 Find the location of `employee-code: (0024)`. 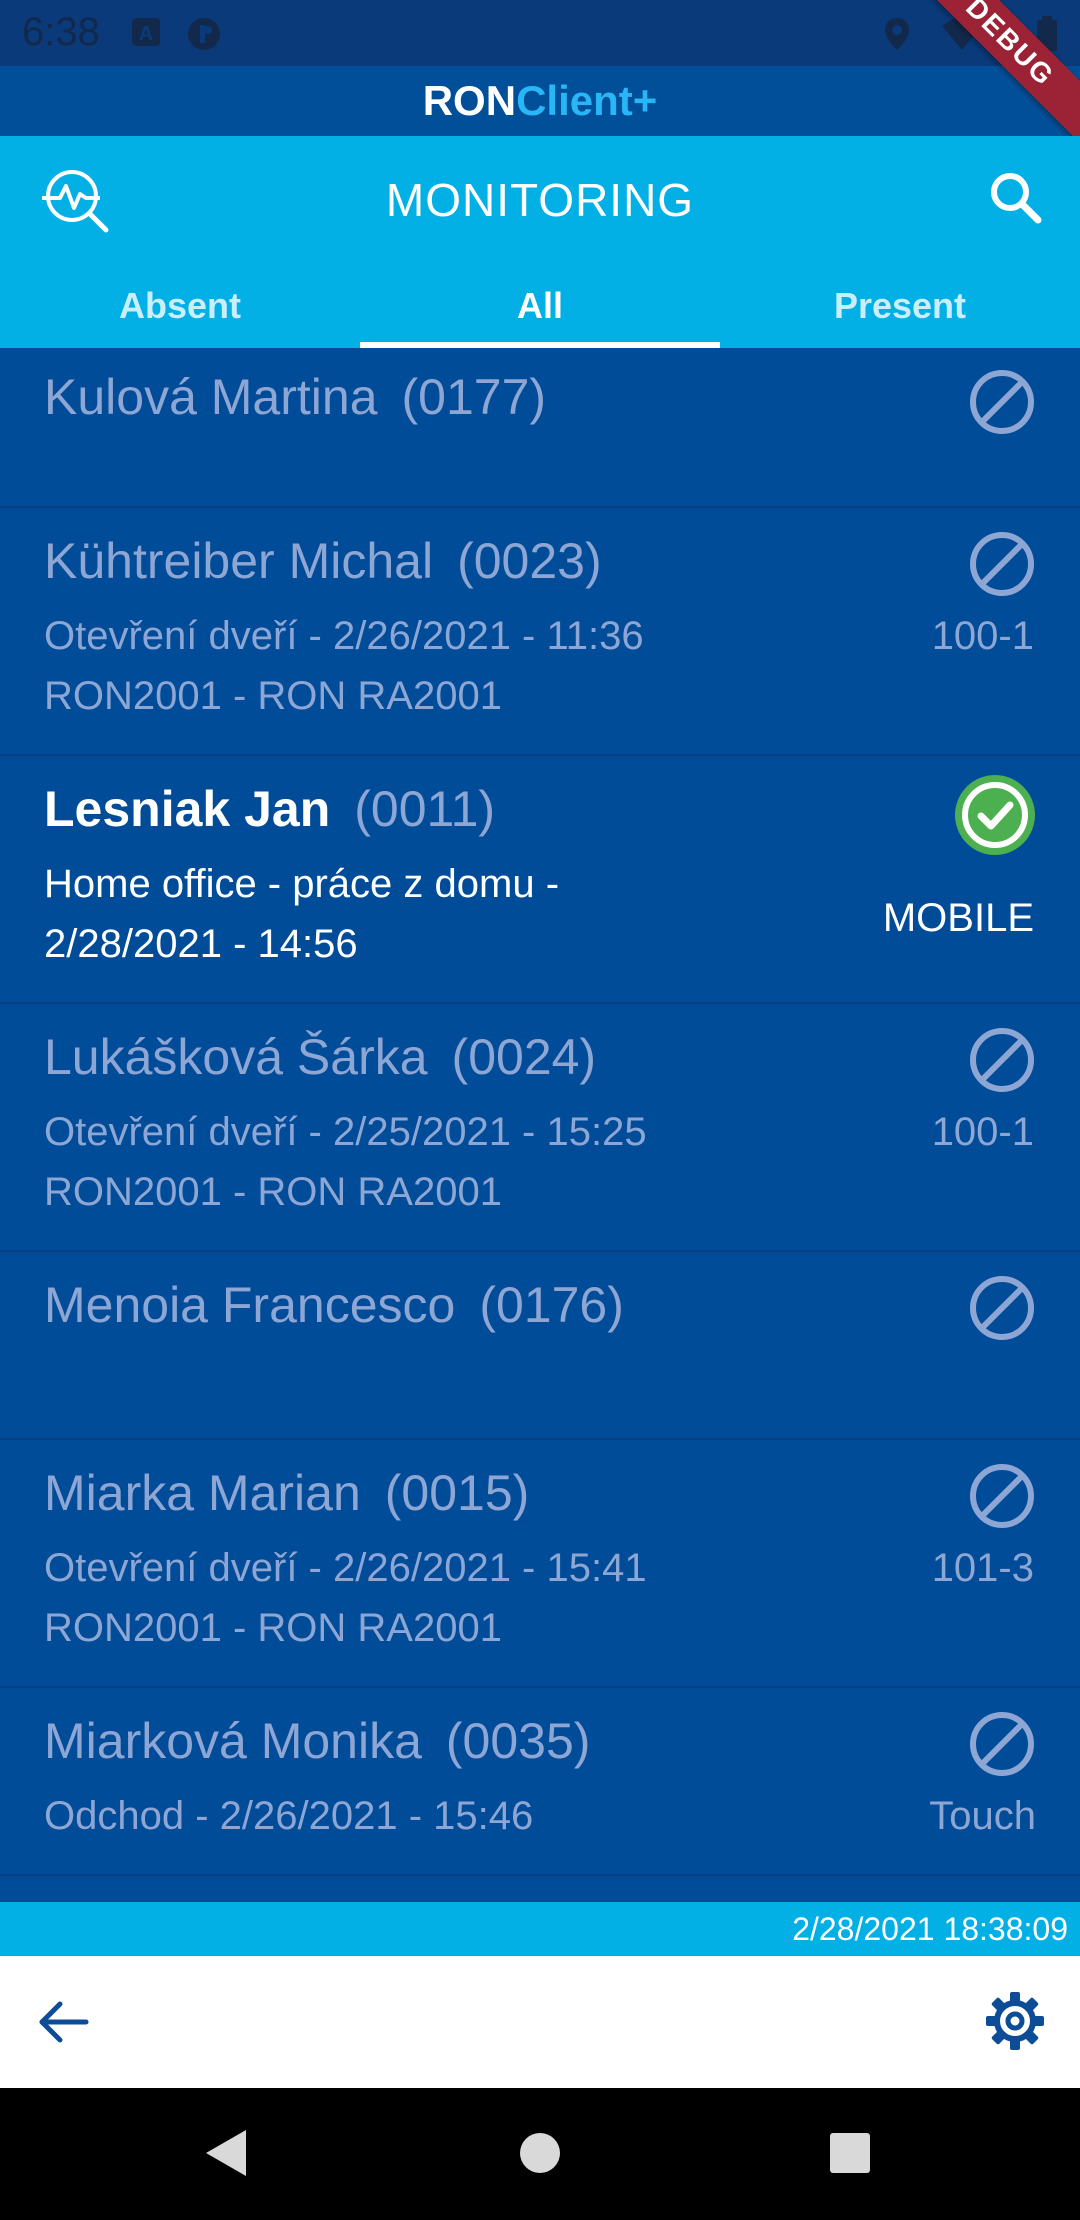

employee-code: (0024) is located at coordinates (524, 1057).